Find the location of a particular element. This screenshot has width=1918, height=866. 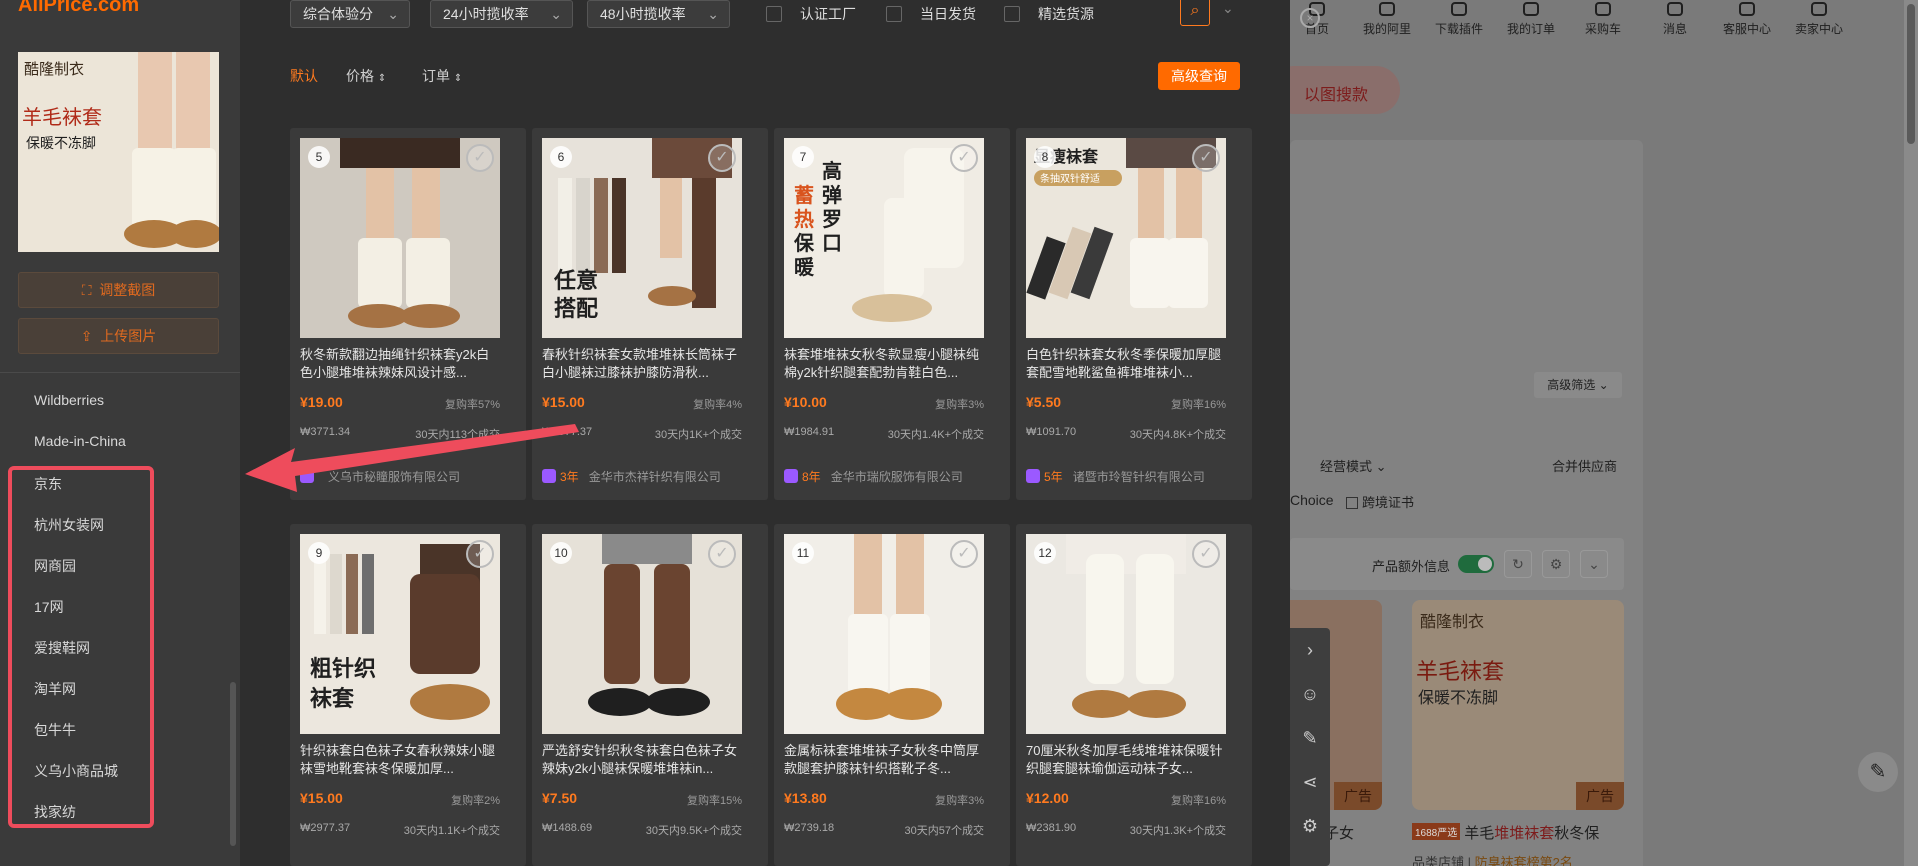

result-index: 9 is located at coordinates (319, 553).